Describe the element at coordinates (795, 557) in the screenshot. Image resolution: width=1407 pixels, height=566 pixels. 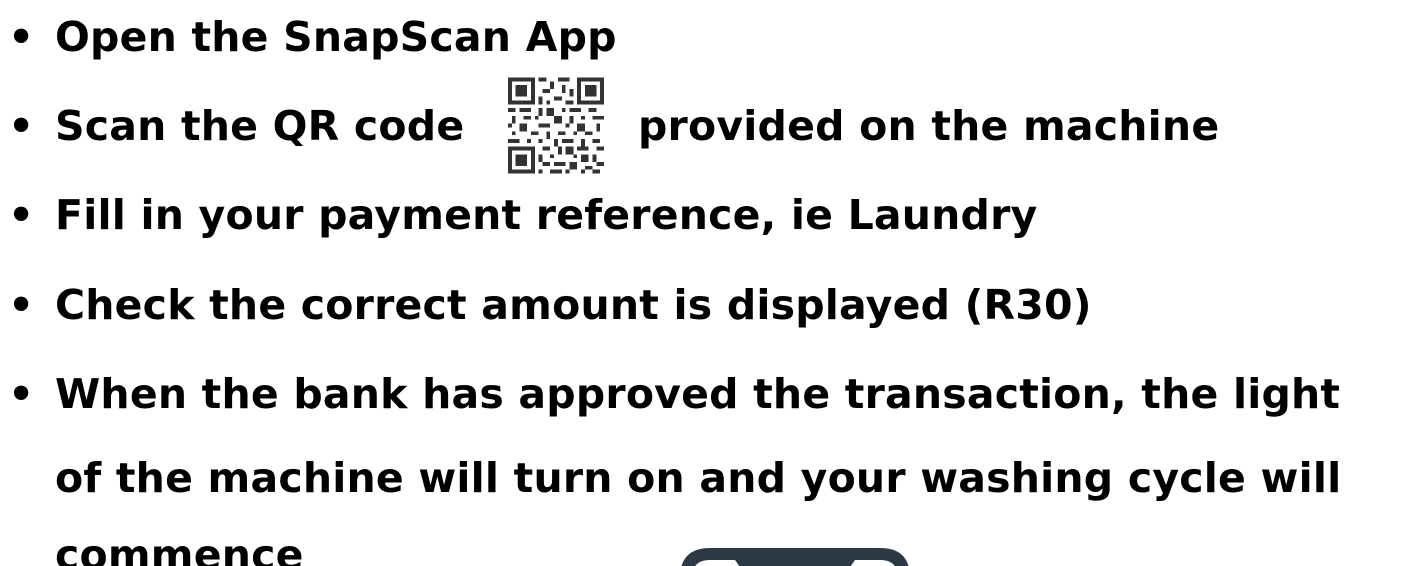
I see `phone-icon` at that location.